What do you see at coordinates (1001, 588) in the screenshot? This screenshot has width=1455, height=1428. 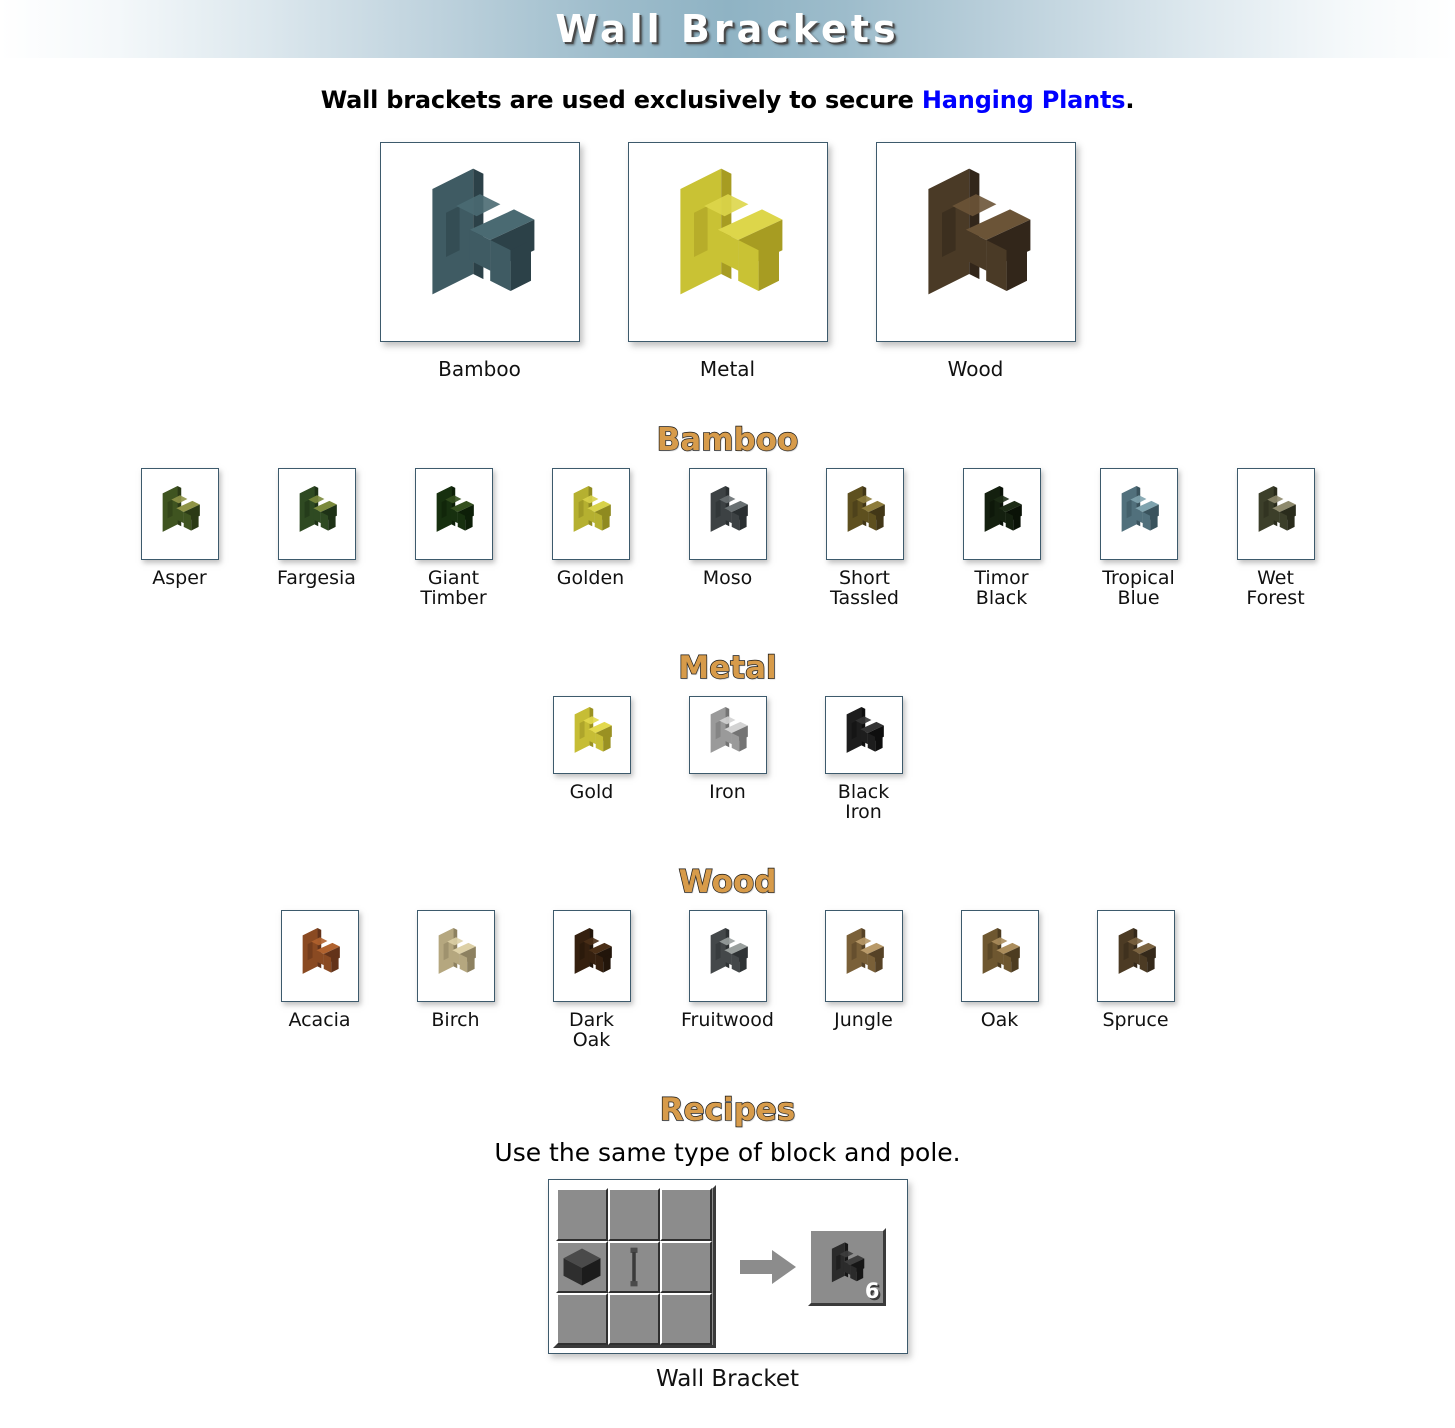 I see `variant-label: Timor Black` at bounding box center [1001, 588].